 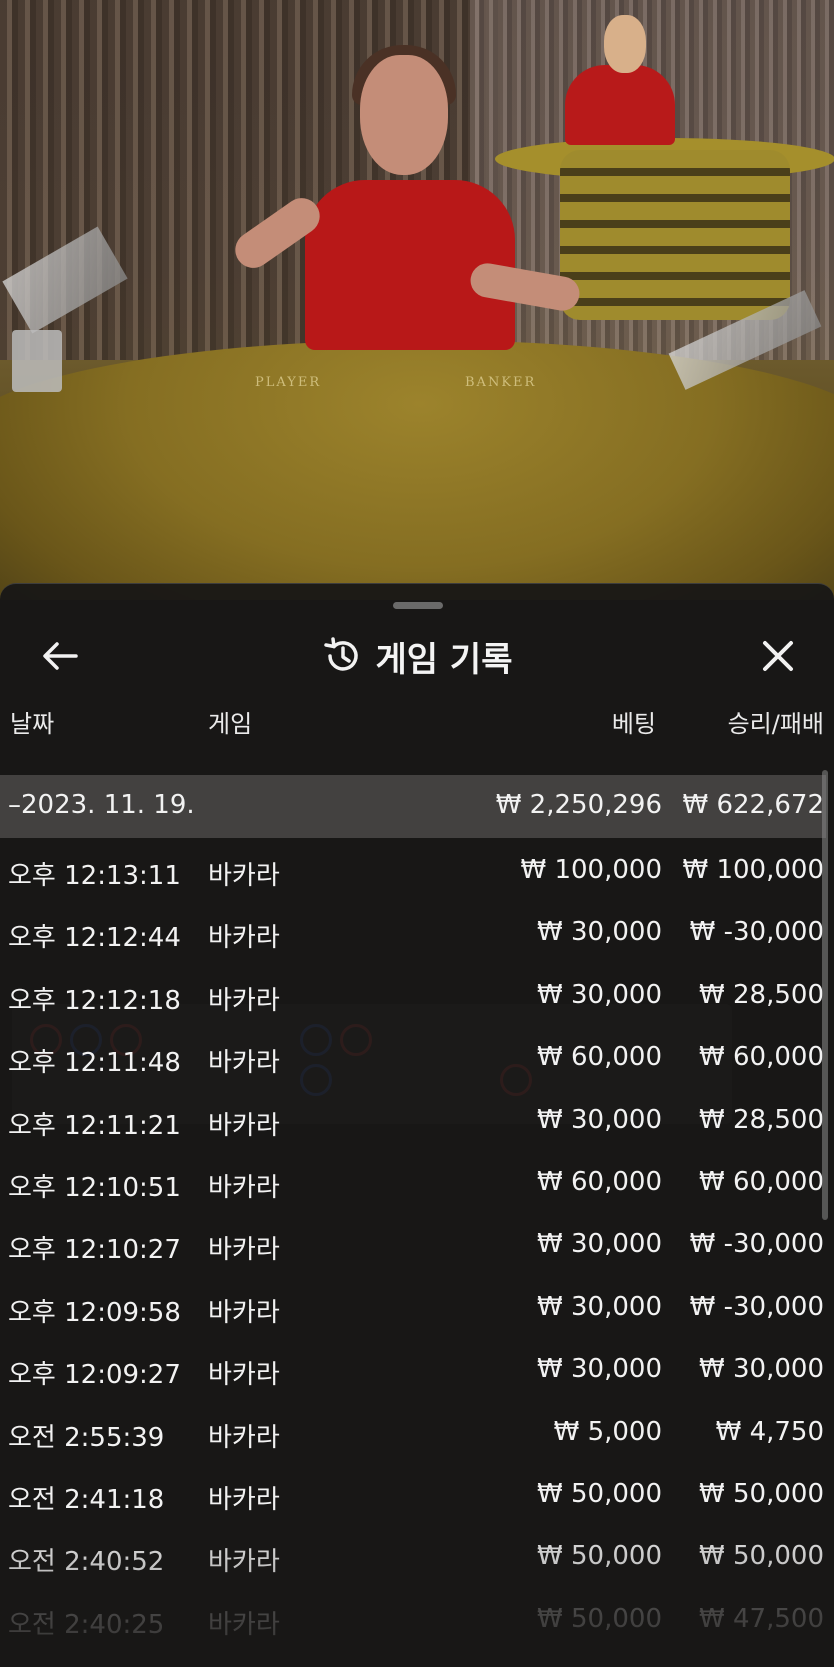 What do you see at coordinates (94, 1250) in the screenshot?
I see `row-time: 오후 12:10:27` at bounding box center [94, 1250].